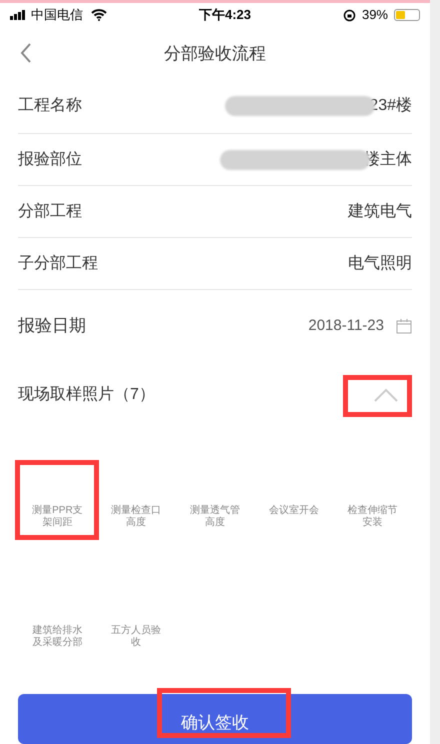 The width and height of the screenshot is (440, 744). Describe the element at coordinates (26, 53) in the screenshot. I see `back-icon` at that location.